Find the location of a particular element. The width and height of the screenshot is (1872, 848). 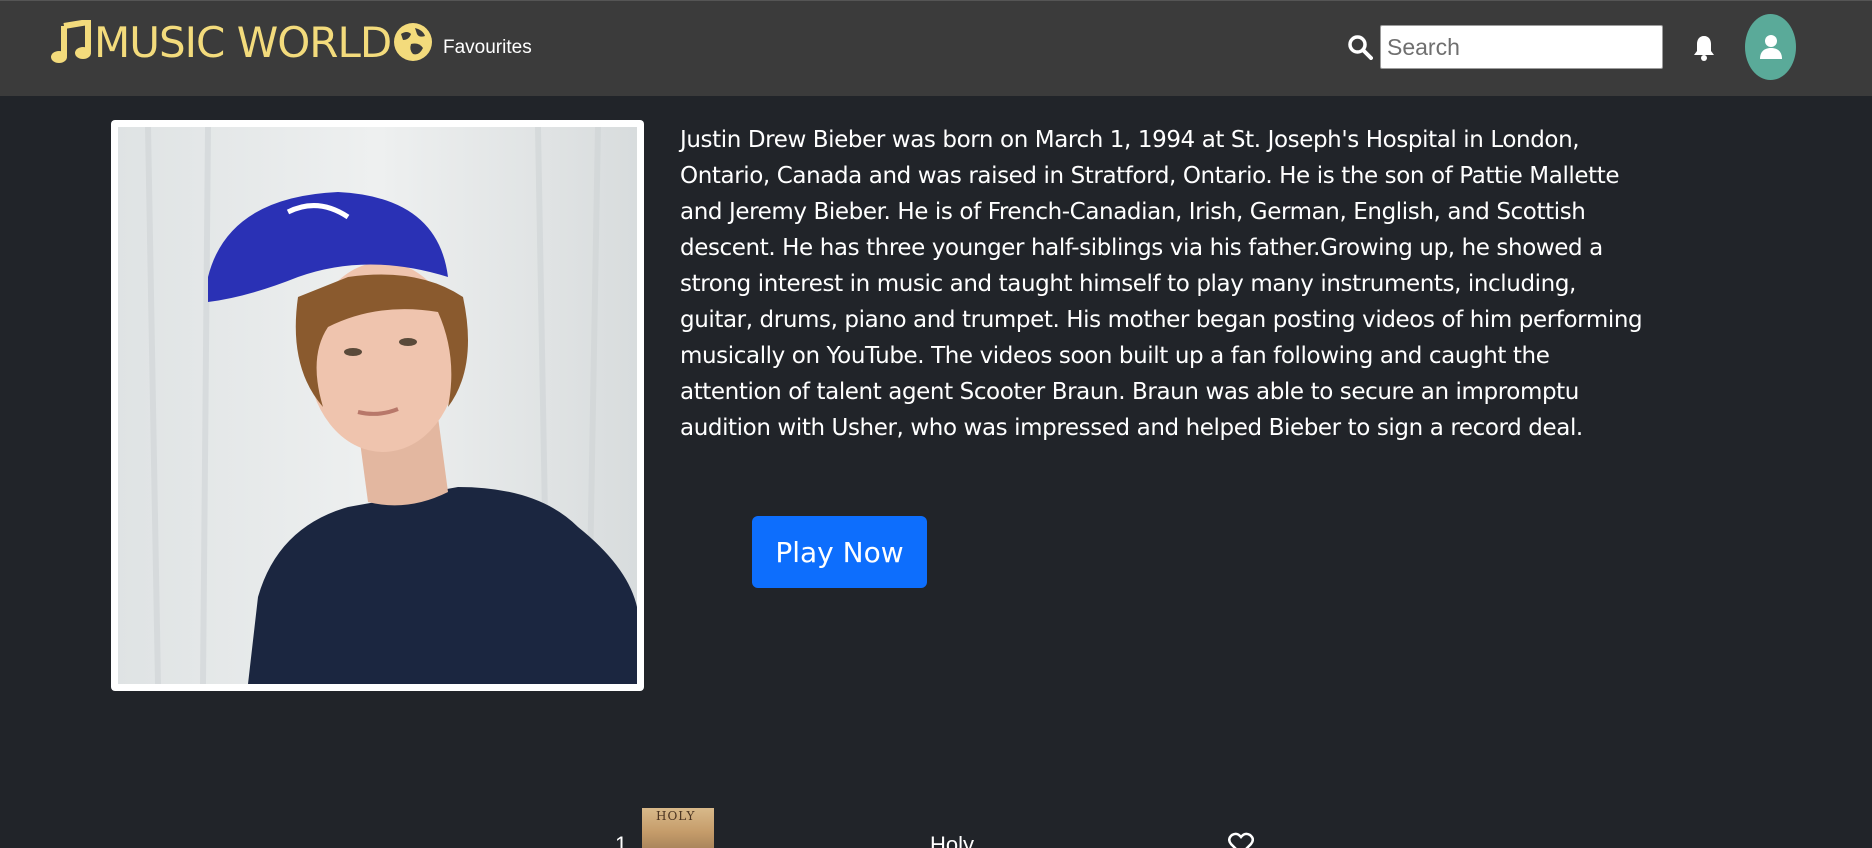

globe-icon is located at coordinates (413, 42).